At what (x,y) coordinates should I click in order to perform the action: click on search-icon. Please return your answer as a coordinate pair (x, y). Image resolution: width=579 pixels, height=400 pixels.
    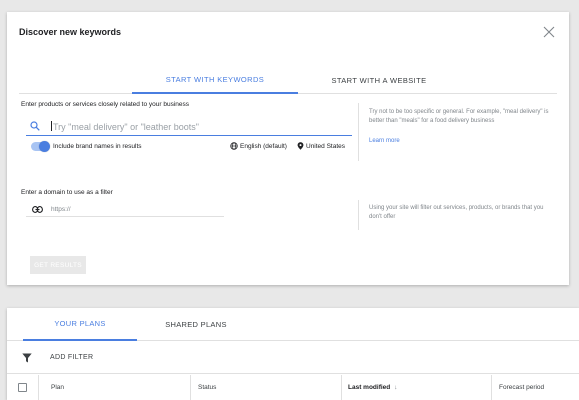
    Looking at the image, I should click on (35, 126).